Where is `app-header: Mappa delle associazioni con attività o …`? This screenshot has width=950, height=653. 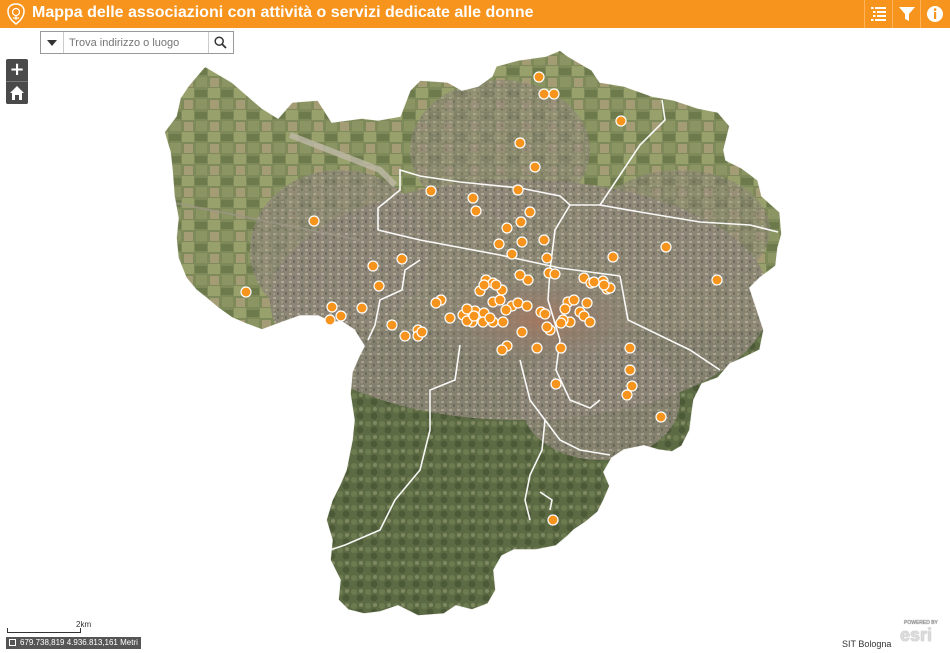 app-header: Mappa delle associazioni con attività o … is located at coordinates (475, 14).